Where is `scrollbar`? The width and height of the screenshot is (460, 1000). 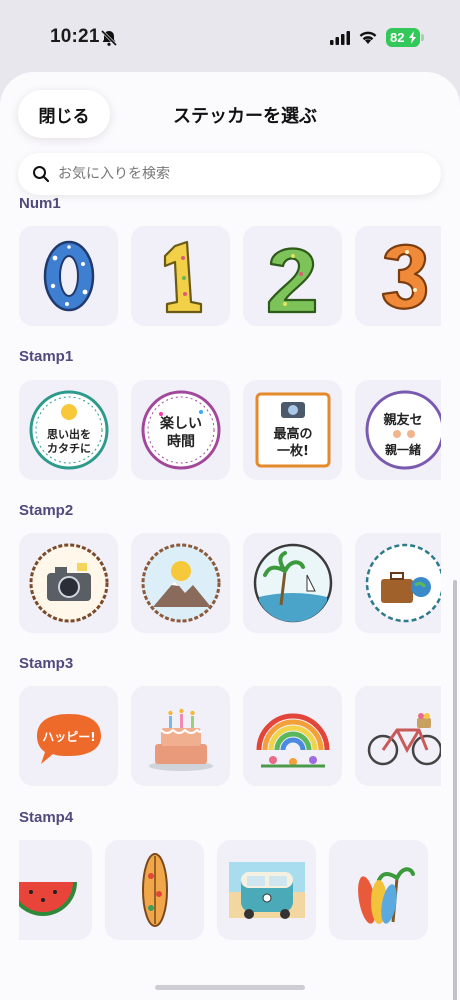
scrollbar is located at coordinates (455, 790).